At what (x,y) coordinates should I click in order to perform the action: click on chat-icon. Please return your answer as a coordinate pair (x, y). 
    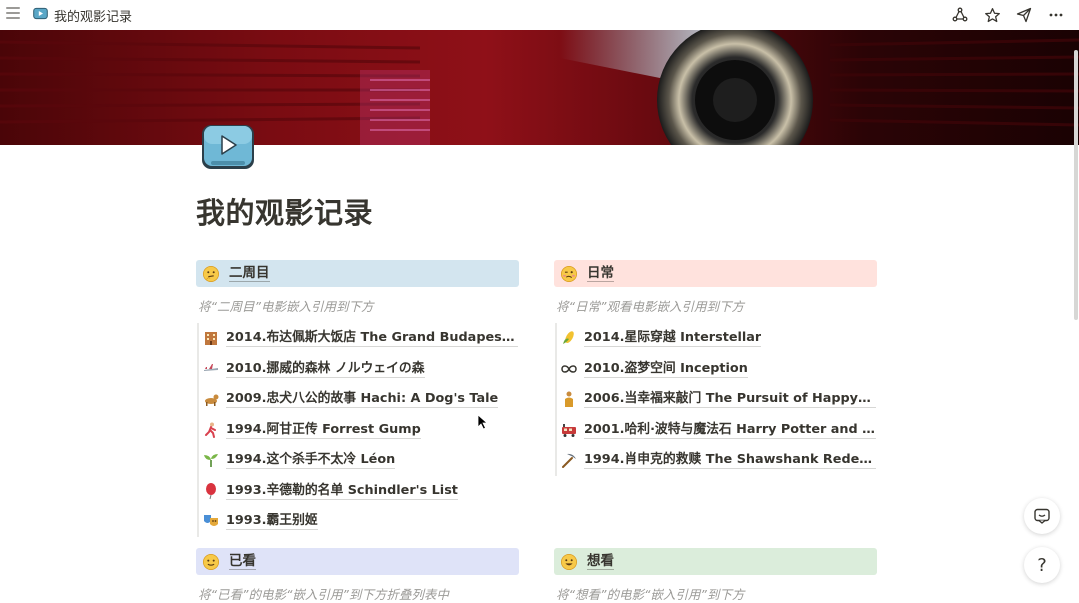
    Looking at the image, I should click on (1042, 516).